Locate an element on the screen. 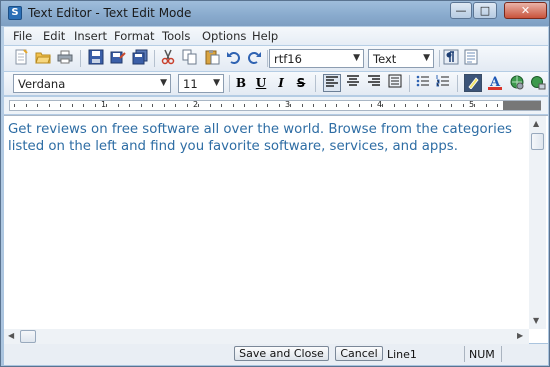  status-bar: Save and Close Cancel Line1 NUM is located at coordinates (276, 354).